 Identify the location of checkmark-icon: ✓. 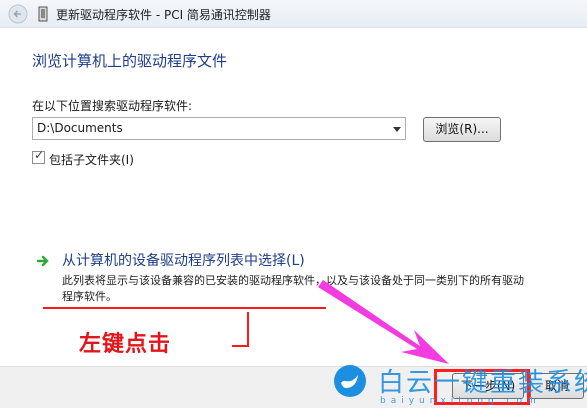
(39, 155).